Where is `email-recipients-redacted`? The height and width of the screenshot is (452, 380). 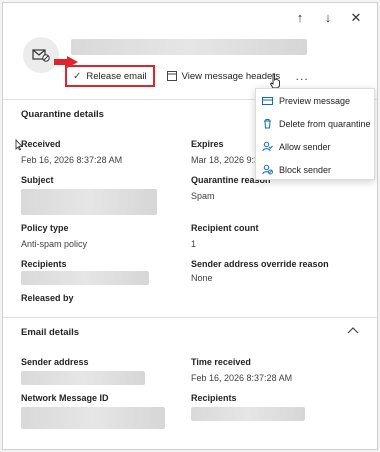 email-recipients-redacted is located at coordinates (248, 414).